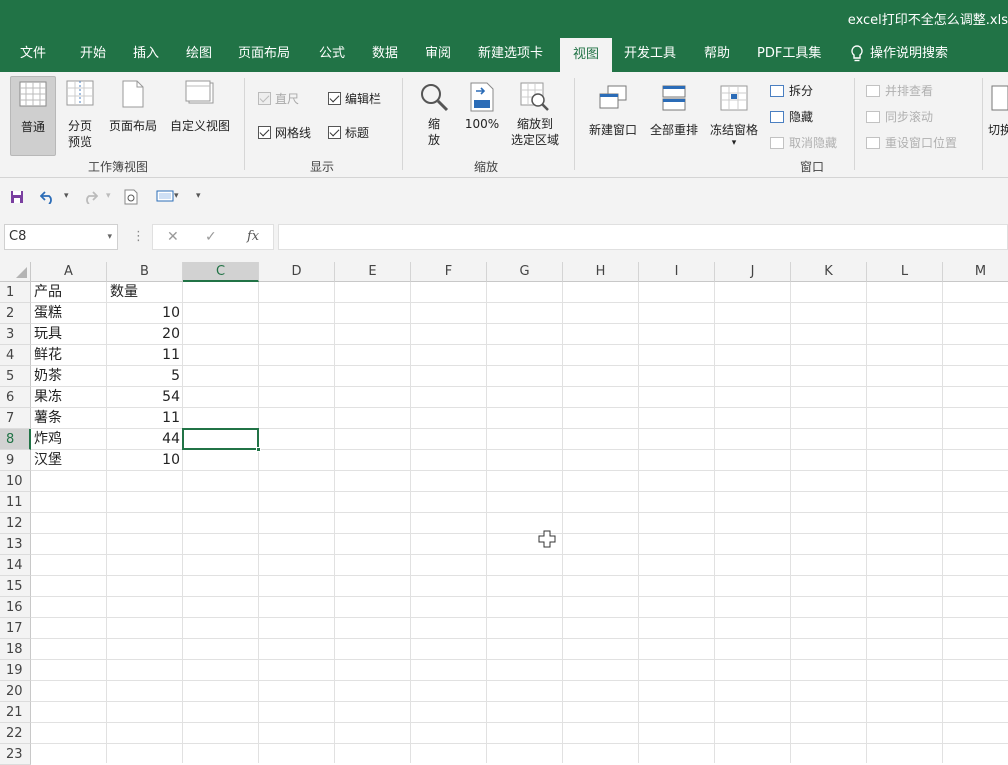 This screenshot has height=765, width=1008. Describe the element at coordinates (198, 196) in the screenshot. I see `customize-qat-icon: ▾` at that location.